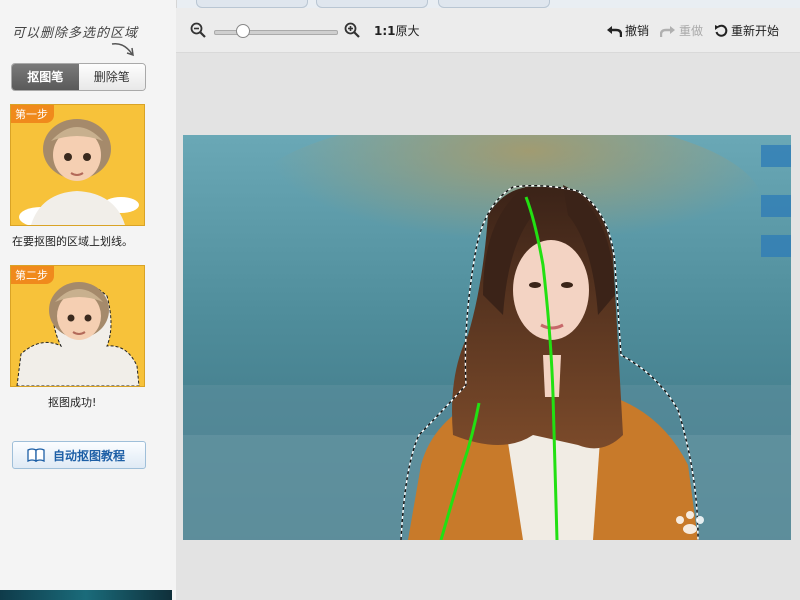  I want to click on auto-cutout-tutorial-button: 自动抠图教程, so click(79, 455).